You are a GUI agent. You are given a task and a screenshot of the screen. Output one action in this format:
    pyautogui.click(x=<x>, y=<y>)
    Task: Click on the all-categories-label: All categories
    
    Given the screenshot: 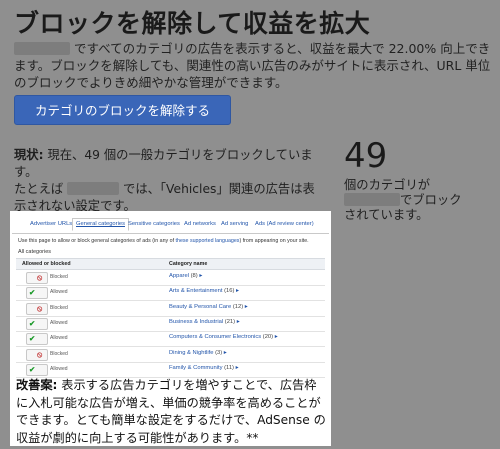 What is the action you would take?
    pyautogui.click(x=35, y=252)
    